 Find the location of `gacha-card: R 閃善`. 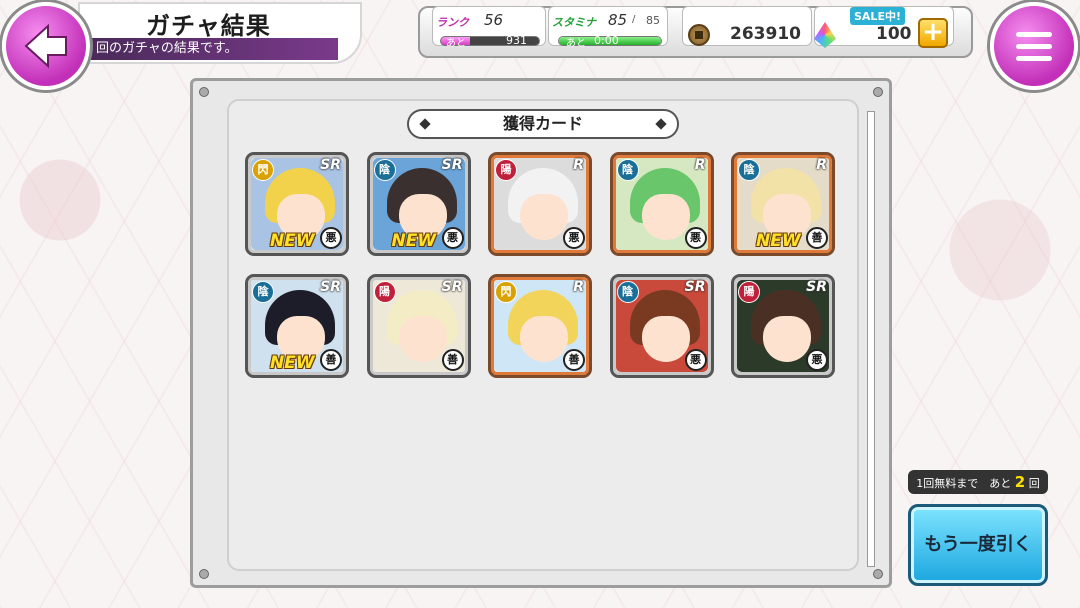

gacha-card: R 閃善 is located at coordinates (540, 326).